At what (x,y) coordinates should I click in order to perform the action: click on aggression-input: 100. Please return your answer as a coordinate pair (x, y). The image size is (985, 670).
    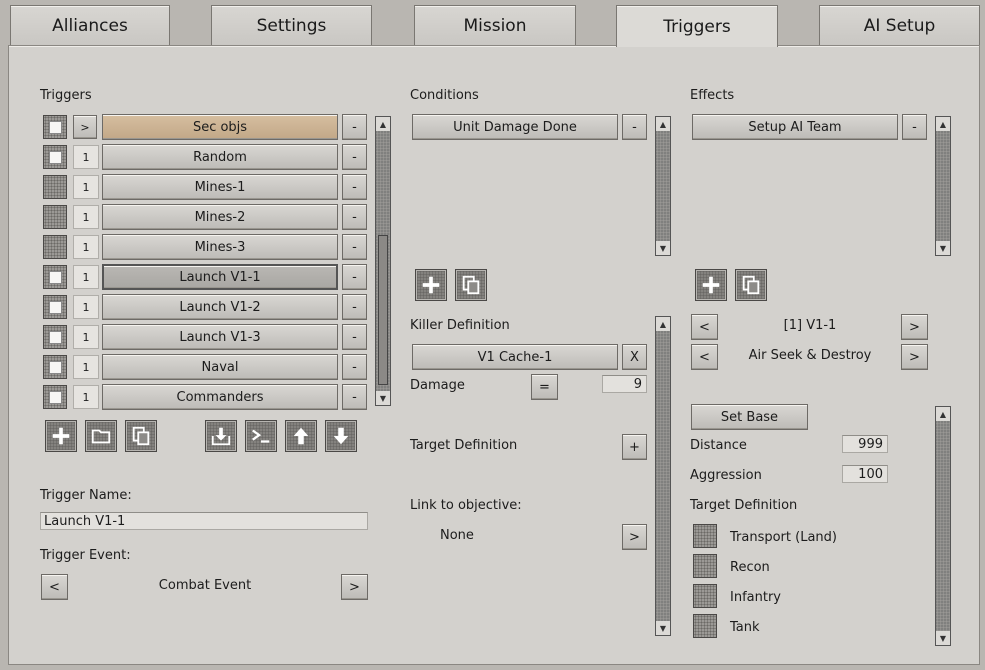
    Looking at the image, I should click on (865, 474).